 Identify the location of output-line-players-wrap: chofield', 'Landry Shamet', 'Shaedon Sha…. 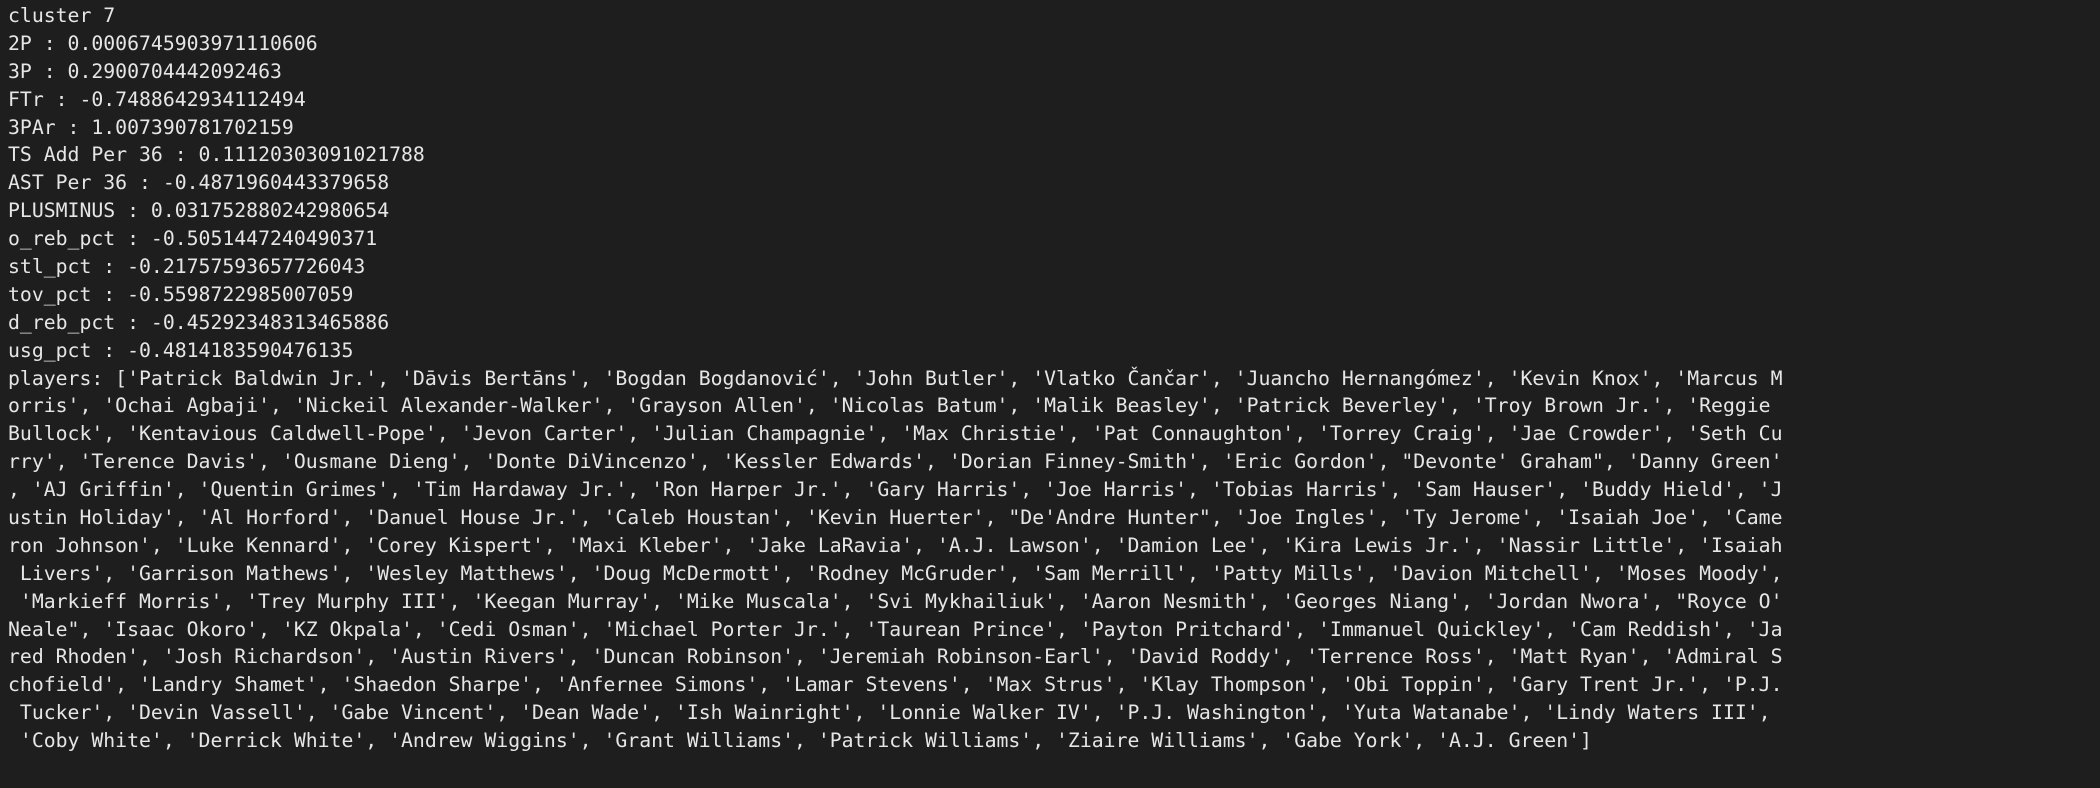
(895, 685).